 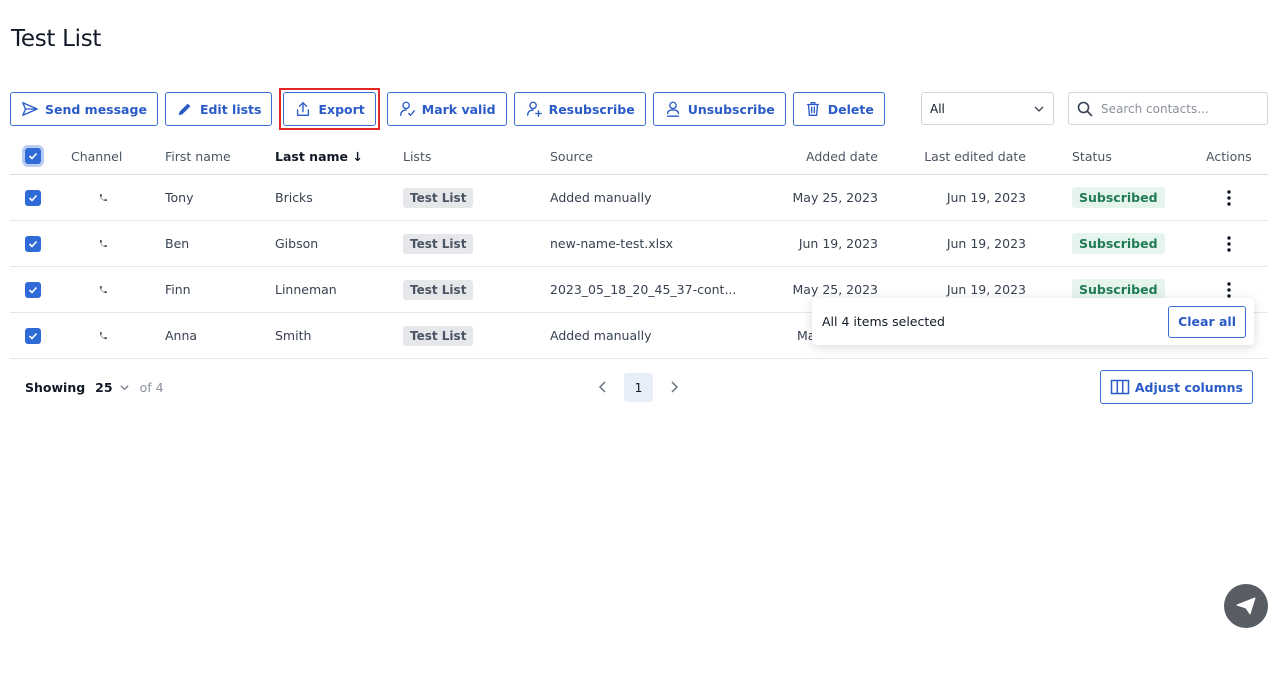 I want to click on filter-selected-value: All, so click(x=937, y=108).